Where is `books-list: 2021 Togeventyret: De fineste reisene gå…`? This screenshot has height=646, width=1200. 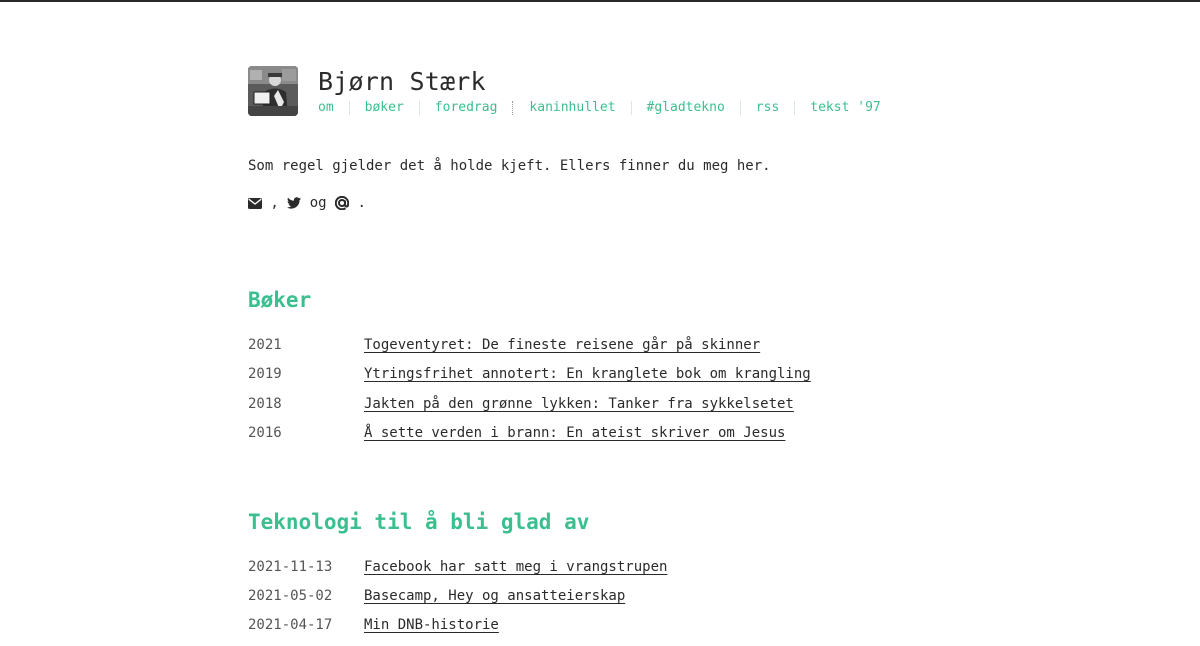 books-list: 2021 Togeventyret: De fineste reisene gå… is located at coordinates (608, 395).